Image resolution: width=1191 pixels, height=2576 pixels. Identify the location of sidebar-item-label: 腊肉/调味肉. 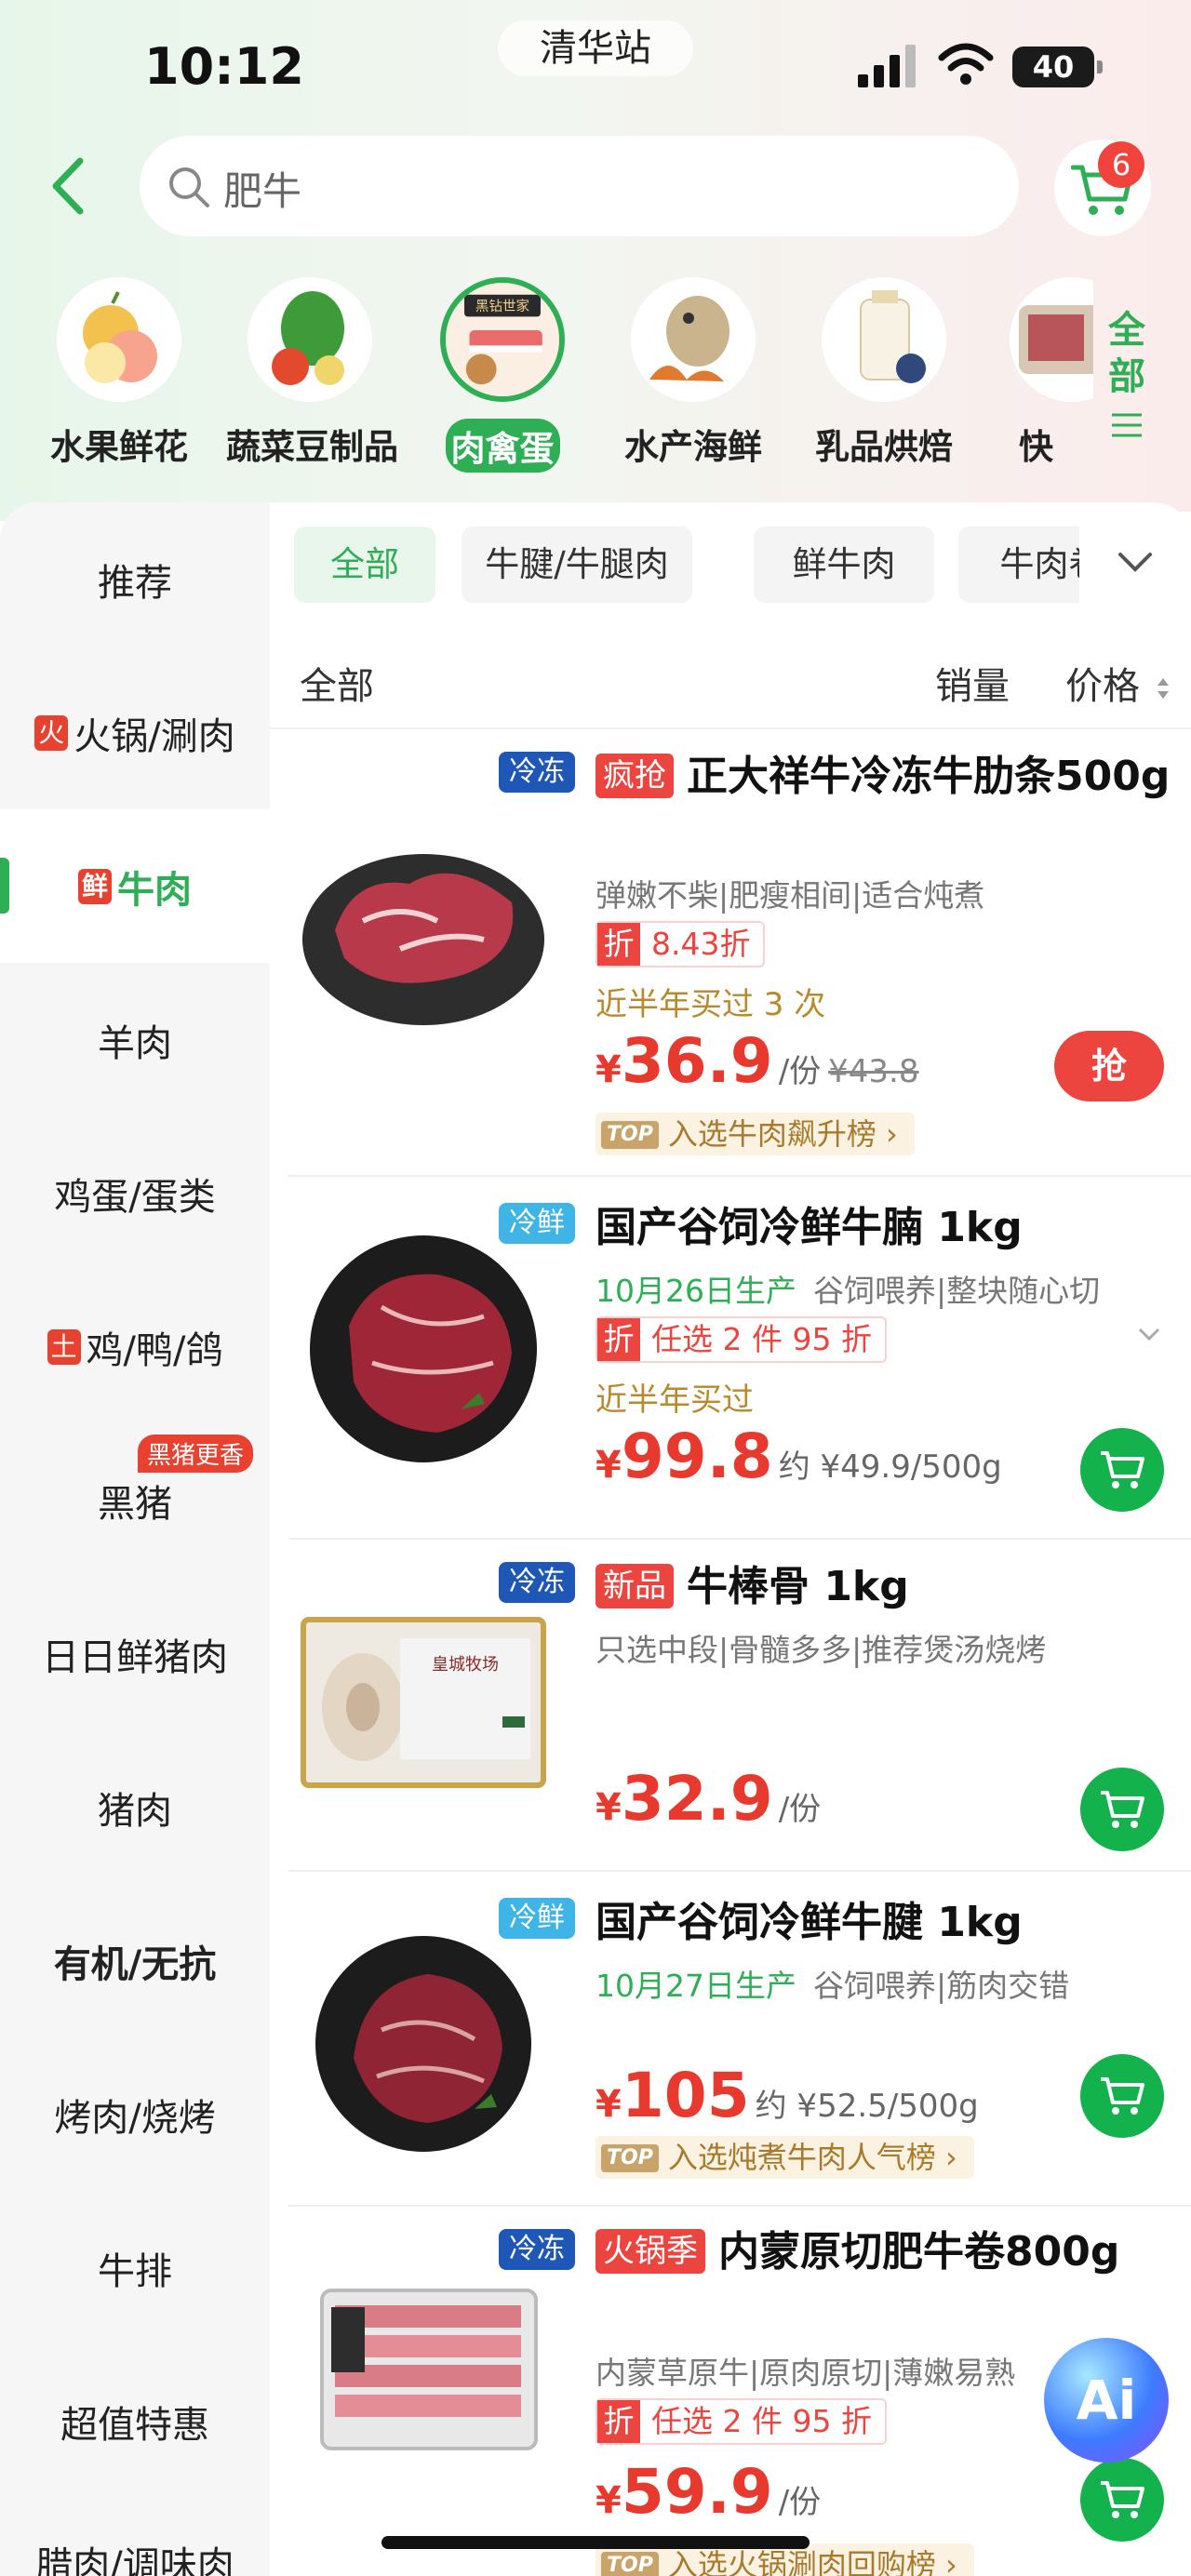
(134, 2560).